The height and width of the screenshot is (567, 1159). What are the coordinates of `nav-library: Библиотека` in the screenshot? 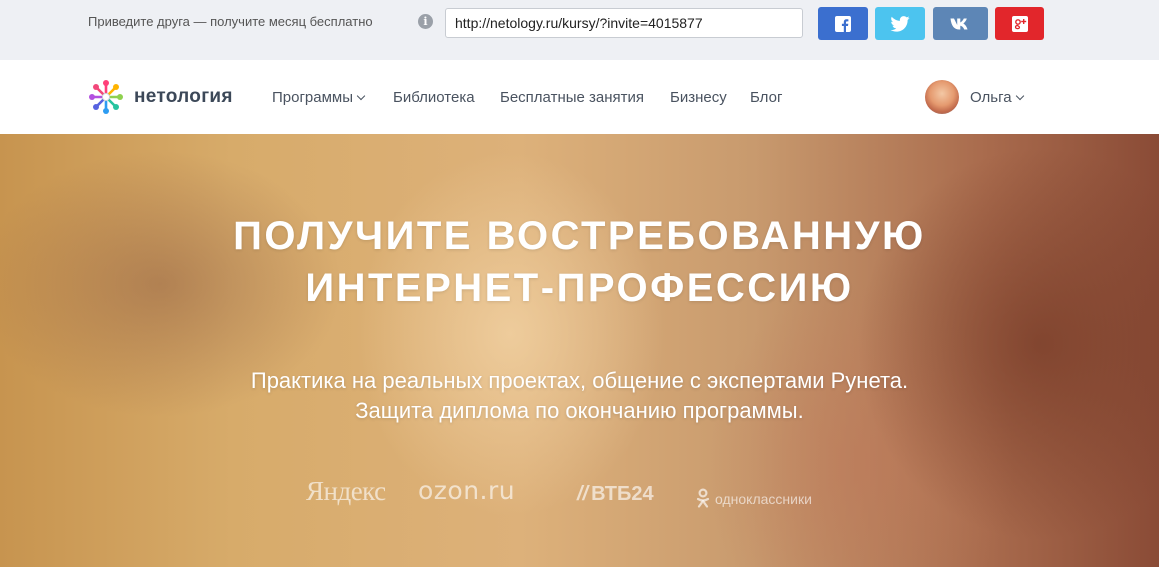 It's located at (434, 98).